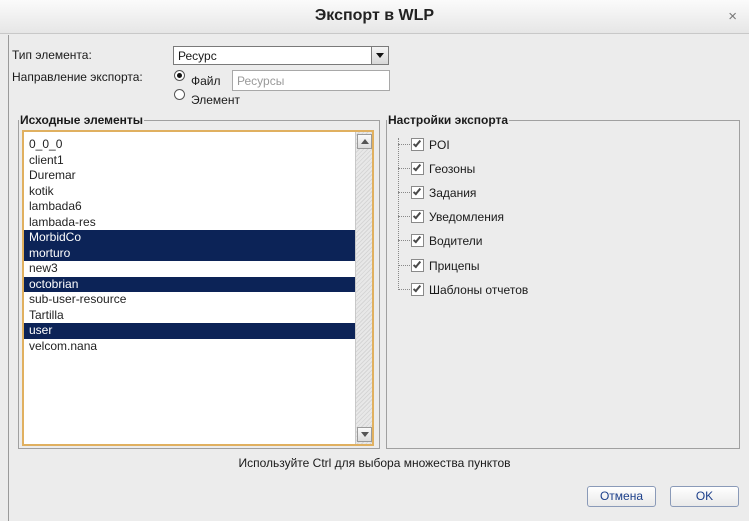 The width and height of the screenshot is (749, 521). Describe the element at coordinates (215, 100) in the screenshot. I see `radio-element-label: Элемент` at that location.